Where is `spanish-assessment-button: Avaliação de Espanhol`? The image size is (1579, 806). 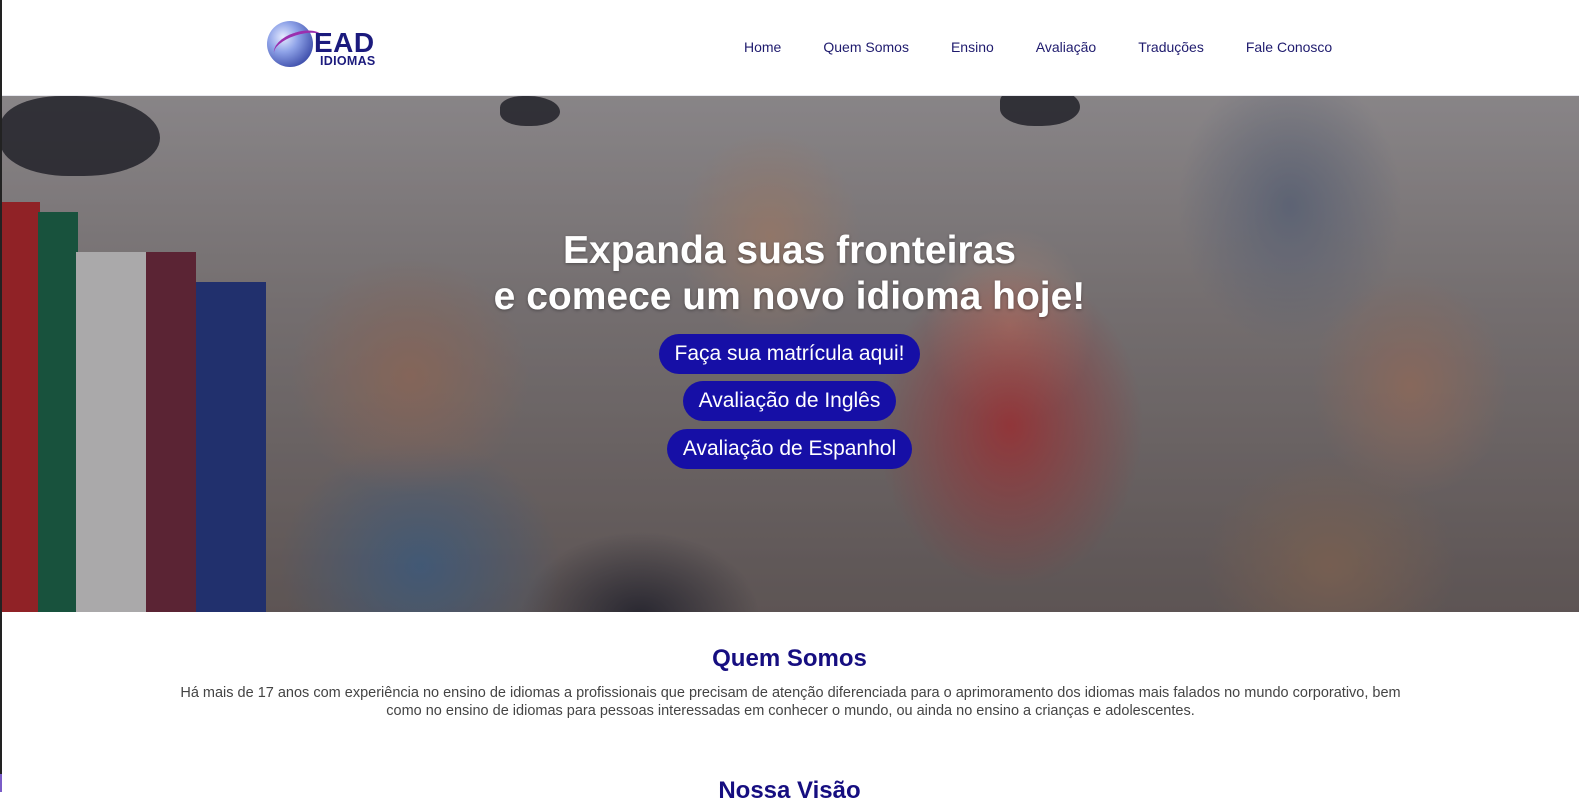 spanish-assessment-button: Avaliação de Espanhol is located at coordinates (789, 449).